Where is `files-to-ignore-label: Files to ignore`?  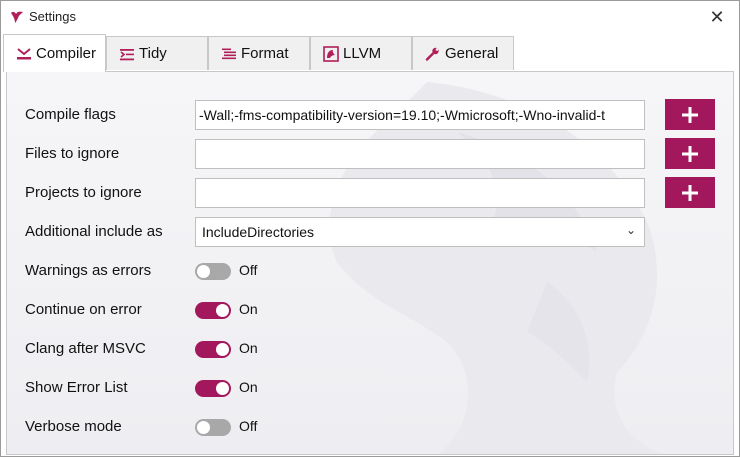
files-to-ignore-label: Files to ignore is located at coordinates (72, 153).